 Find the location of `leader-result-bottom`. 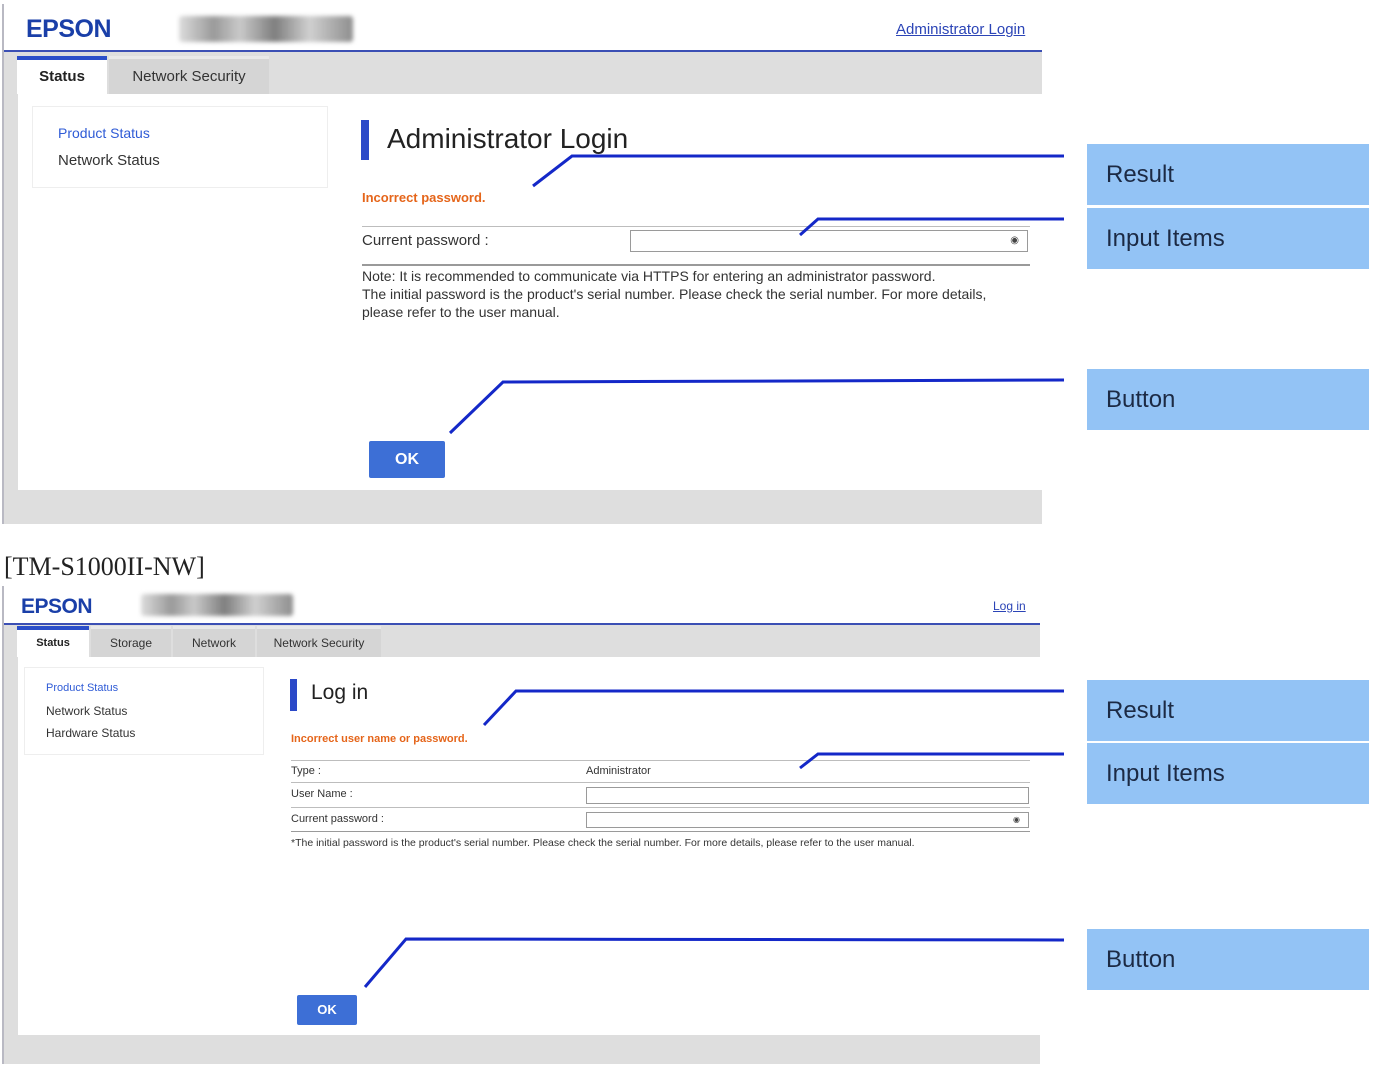

leader-result-bottom is located at coordinates (773, 708).